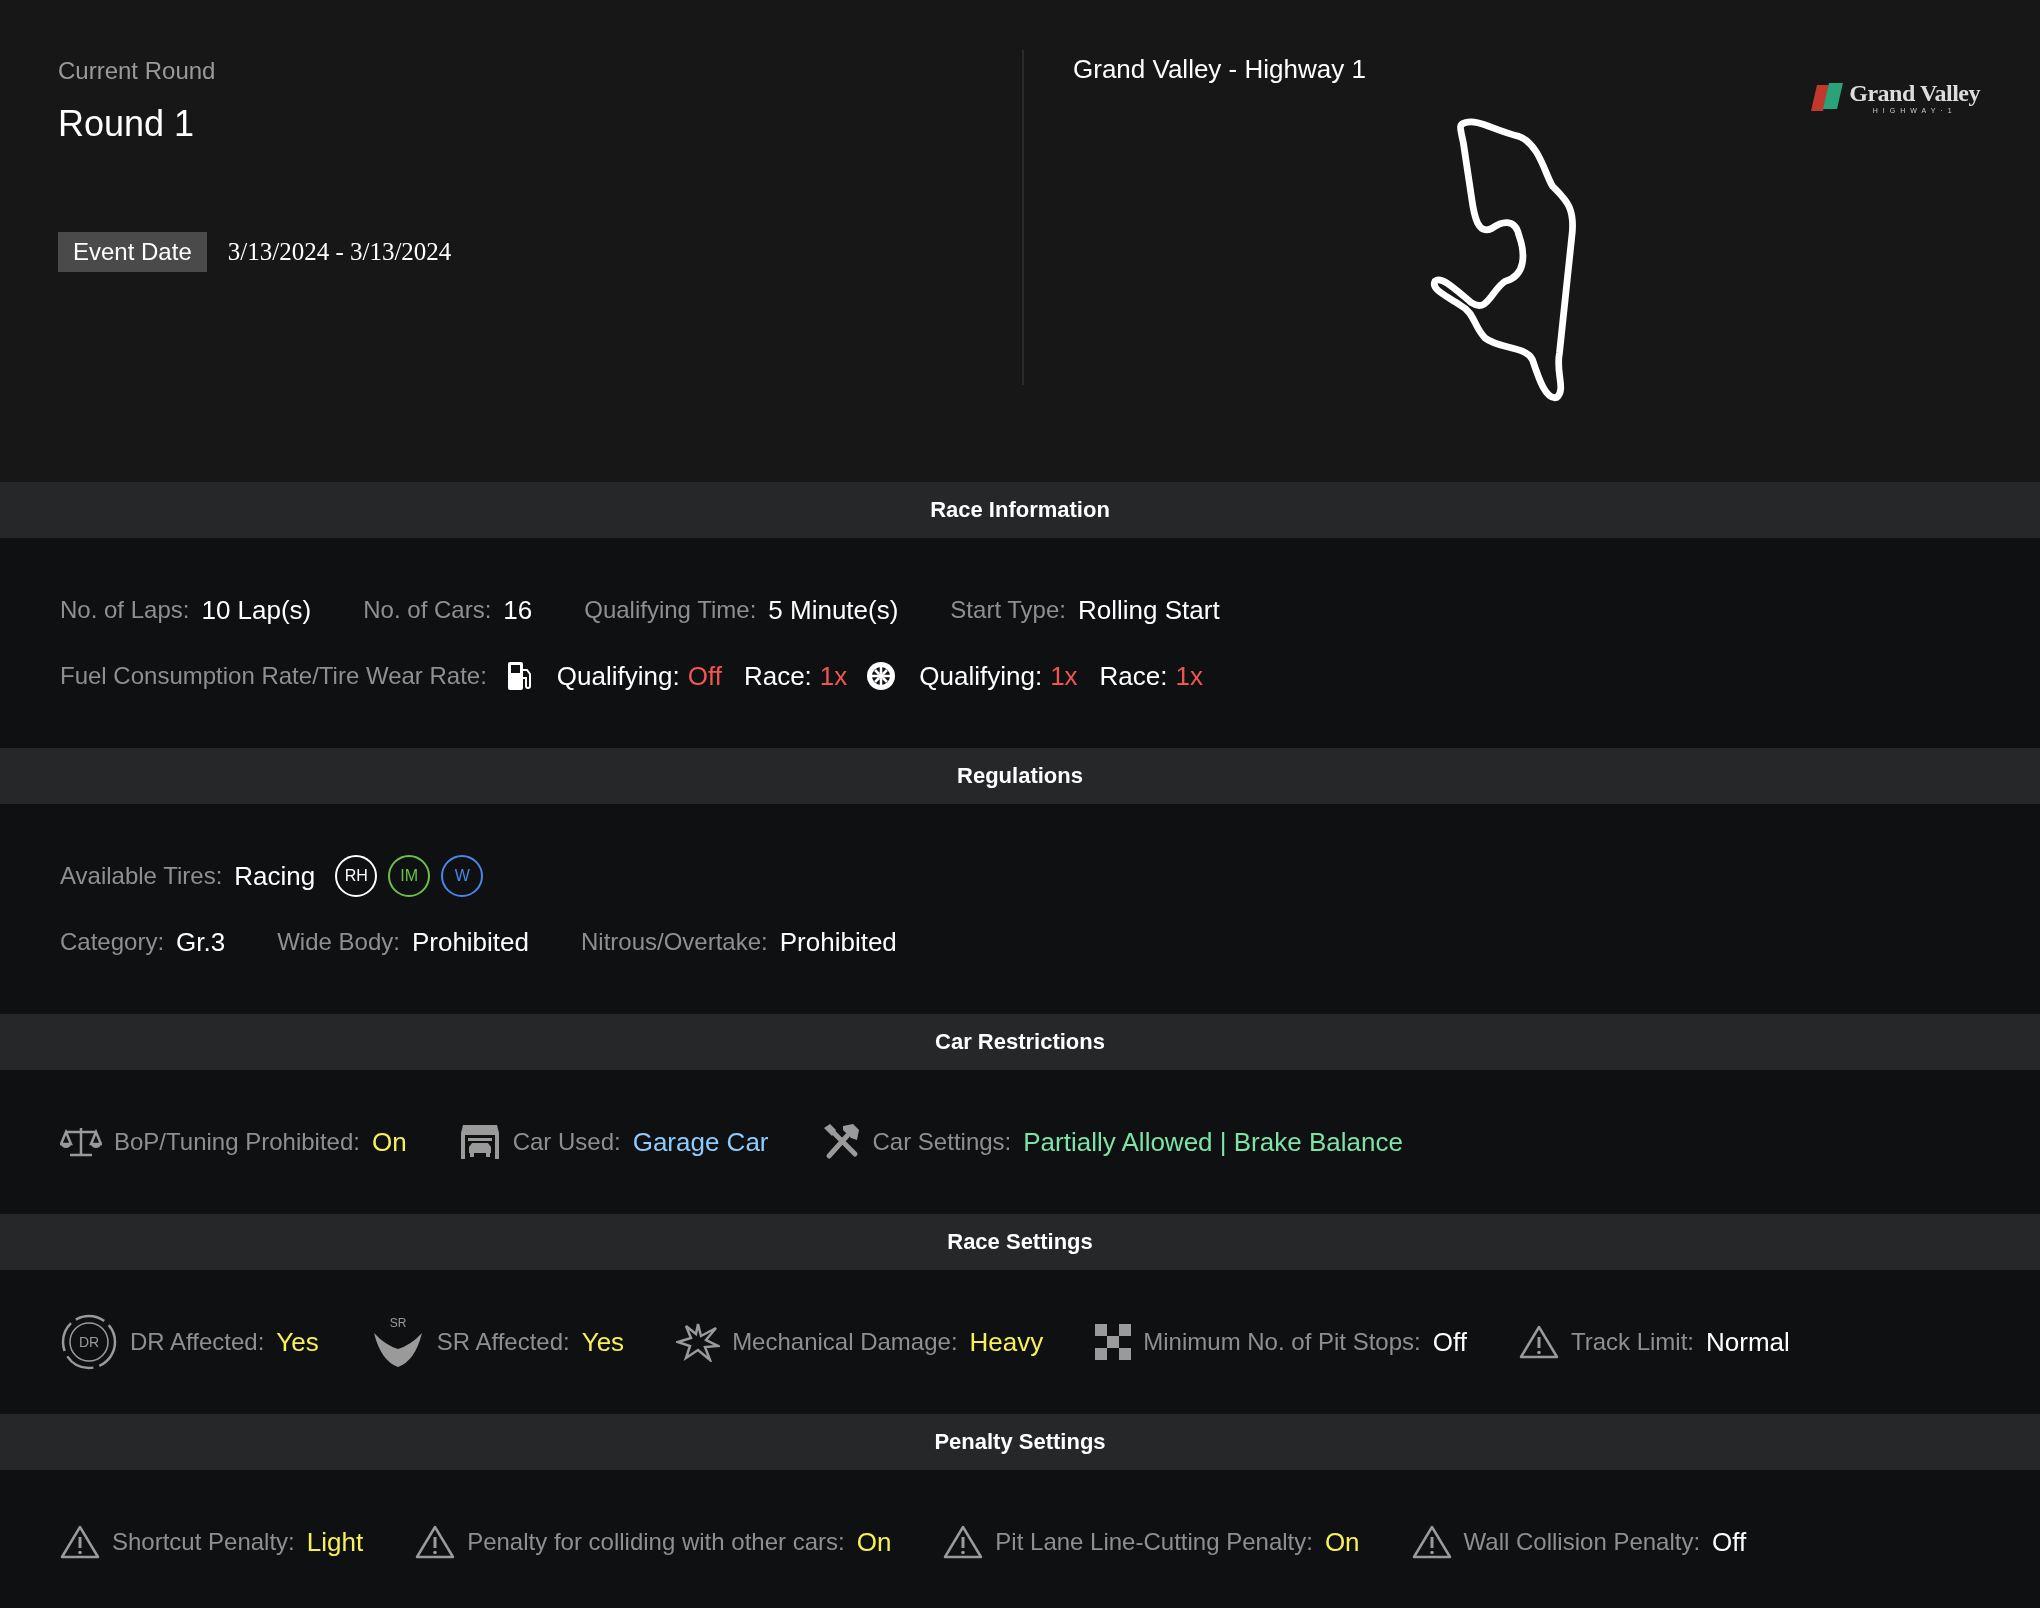  What do you see at coordinates (201, 942) in the screenshot?
I see `setting-value: Gr.3` at bounding box center [201, 942].